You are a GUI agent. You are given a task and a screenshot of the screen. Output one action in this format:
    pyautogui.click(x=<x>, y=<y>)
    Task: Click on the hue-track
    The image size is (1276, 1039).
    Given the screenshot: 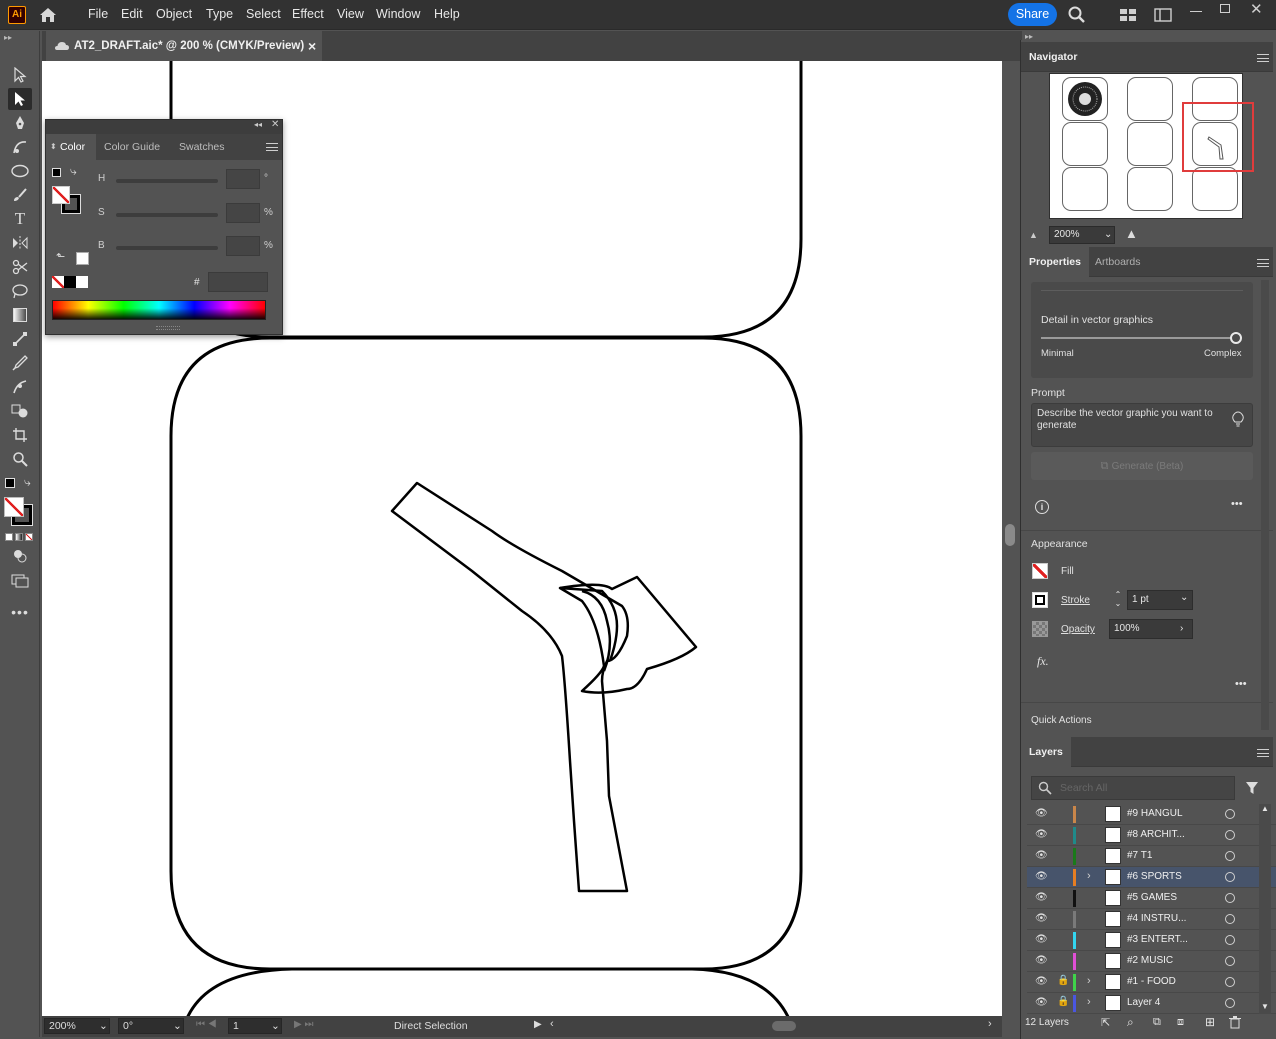 What is the action you would take?
    pyautogui.click(x=167, y=181)
    